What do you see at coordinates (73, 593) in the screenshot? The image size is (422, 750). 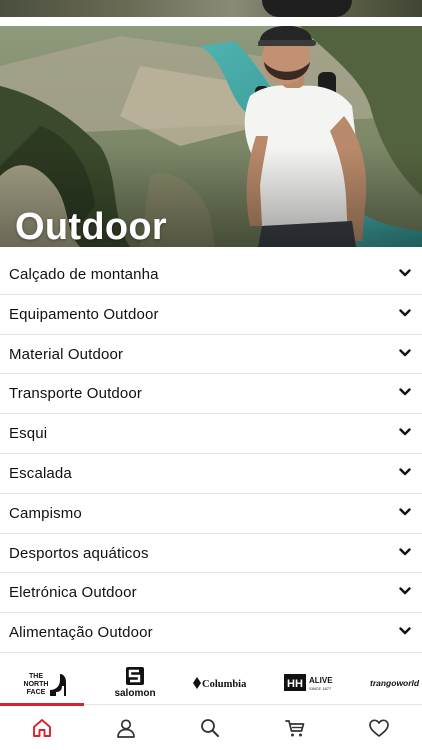 I see `category-label: Eletrónica Outdoor` at bounding box center [73, 593].